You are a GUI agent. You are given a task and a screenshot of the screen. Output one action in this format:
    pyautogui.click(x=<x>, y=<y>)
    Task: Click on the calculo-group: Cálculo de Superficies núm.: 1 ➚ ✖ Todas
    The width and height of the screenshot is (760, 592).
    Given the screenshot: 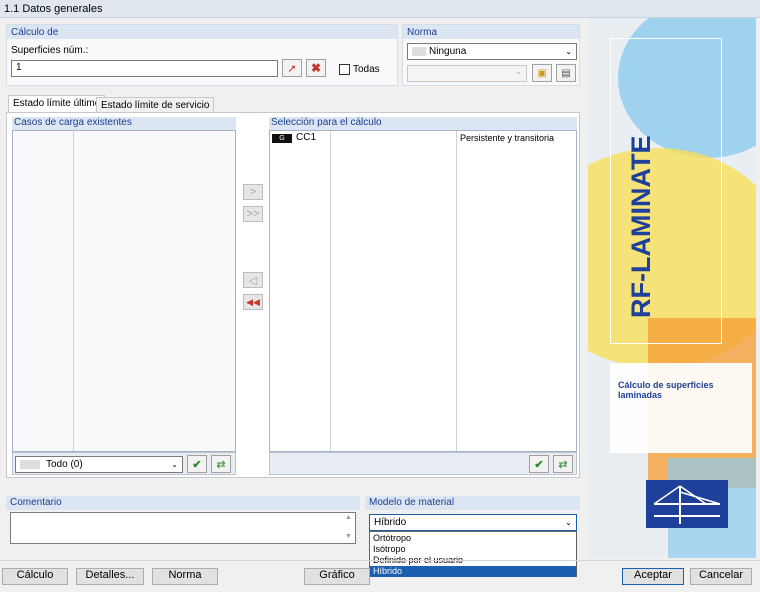 What is the action you would take?
    pyautogui.click(x=202, y=55)
    